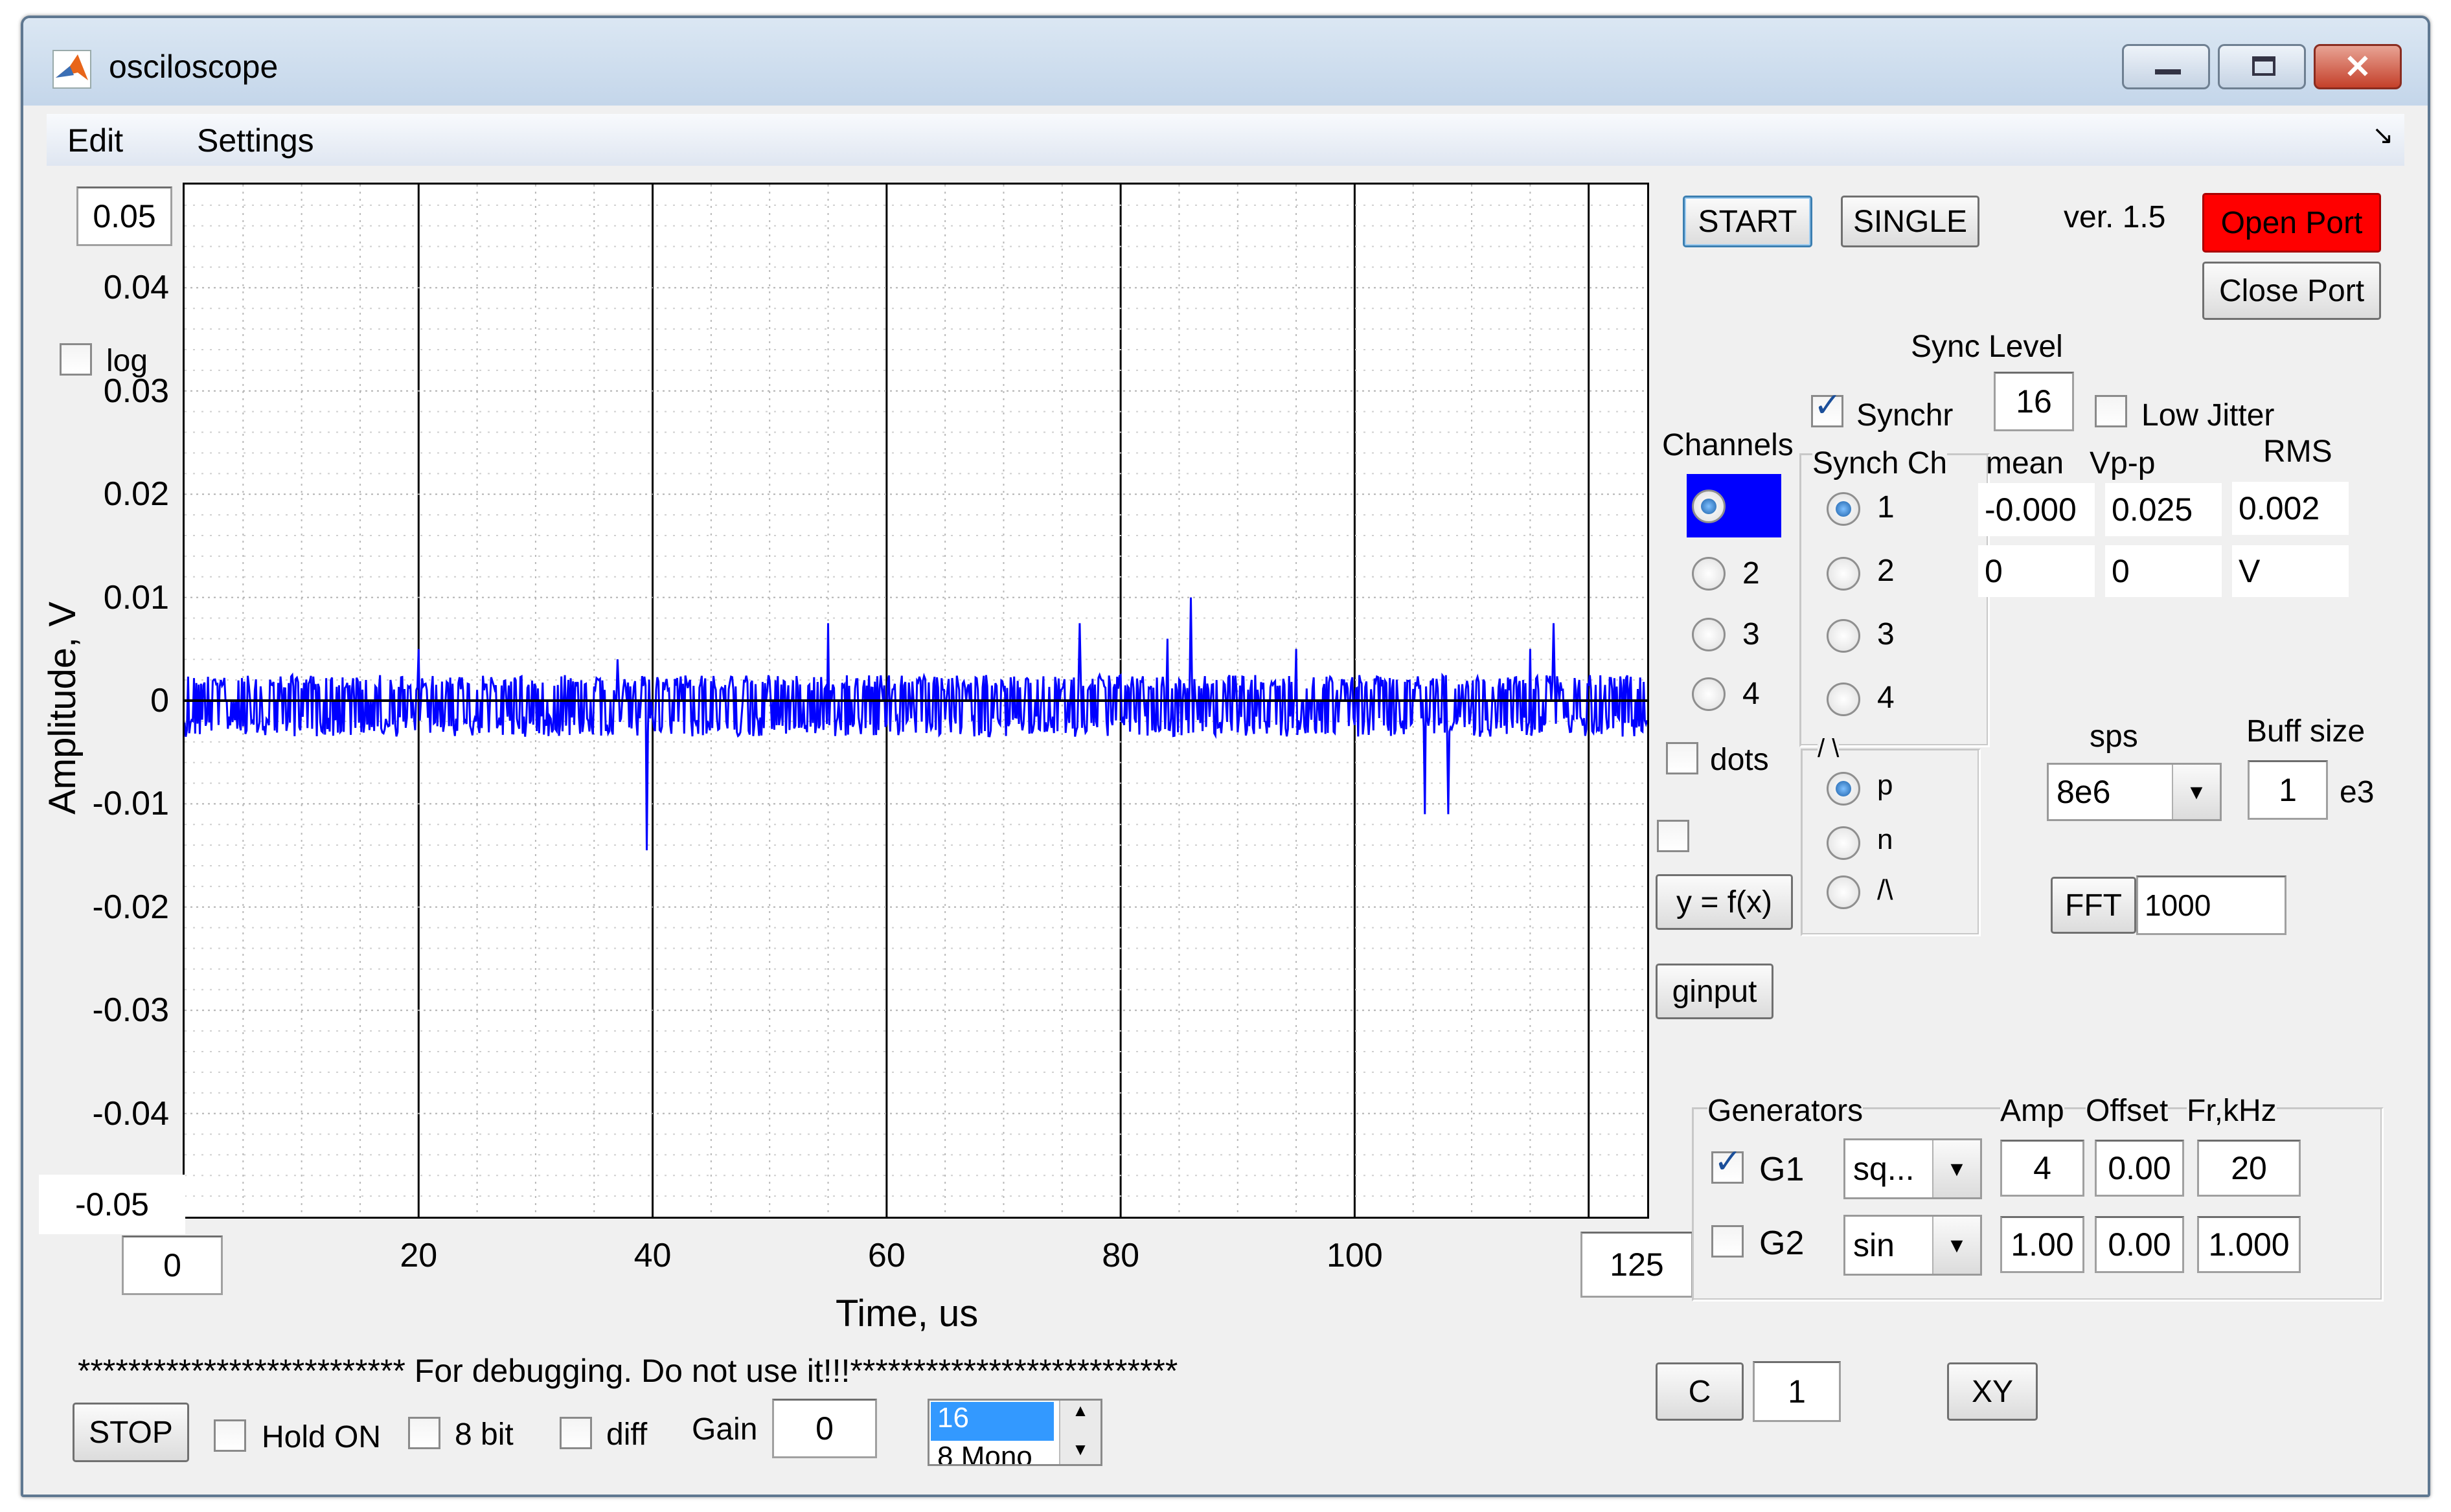 Image resolution: width=2451 pixels, height=1512 pixels. I want to click on g1-offset-field: 0.00, so click(2139, 1168).